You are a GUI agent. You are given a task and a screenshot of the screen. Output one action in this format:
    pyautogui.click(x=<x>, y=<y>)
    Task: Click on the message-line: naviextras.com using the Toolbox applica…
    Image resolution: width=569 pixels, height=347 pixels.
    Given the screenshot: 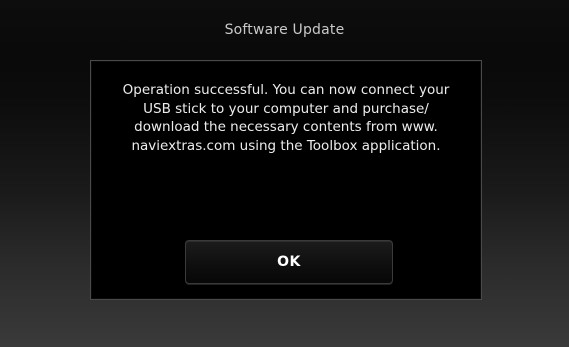 What is the action you would take?
    pyautogui.click(x=286, y=145)
    